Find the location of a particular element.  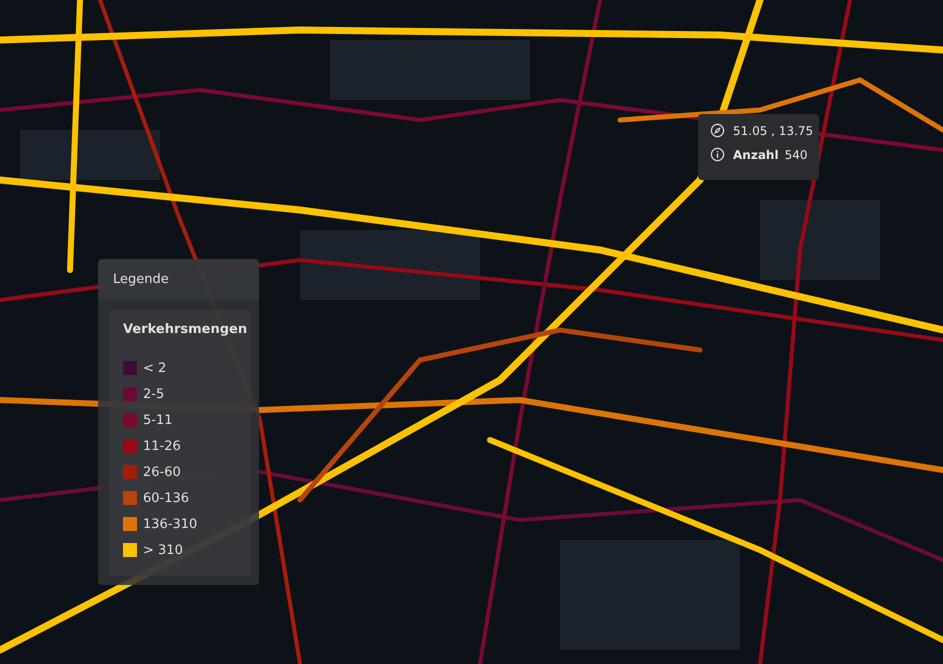

legend-label: 2-5 is located at coordinates (153, 394).